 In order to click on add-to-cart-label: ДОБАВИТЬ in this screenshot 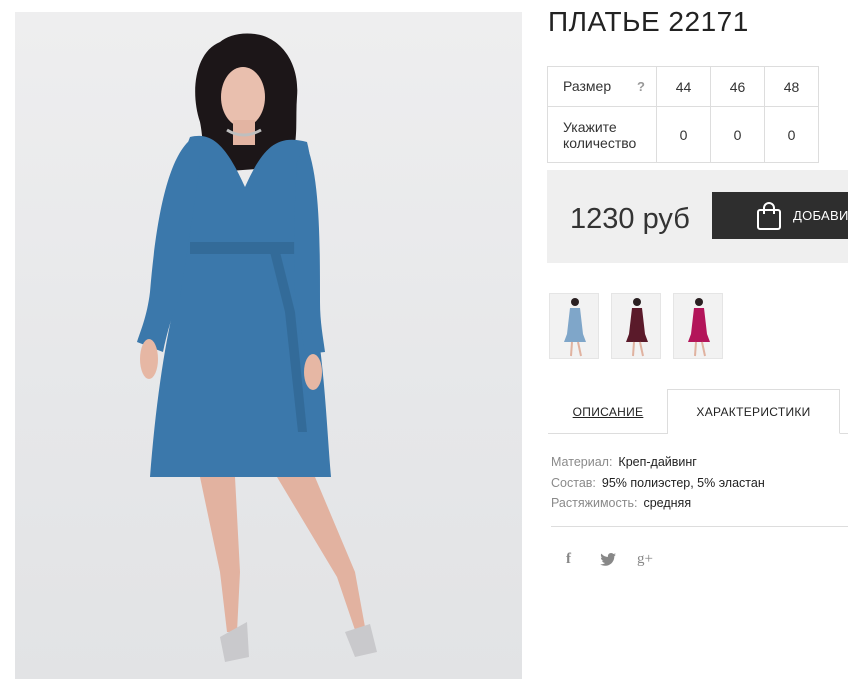, I will do `click(820, 215)`.